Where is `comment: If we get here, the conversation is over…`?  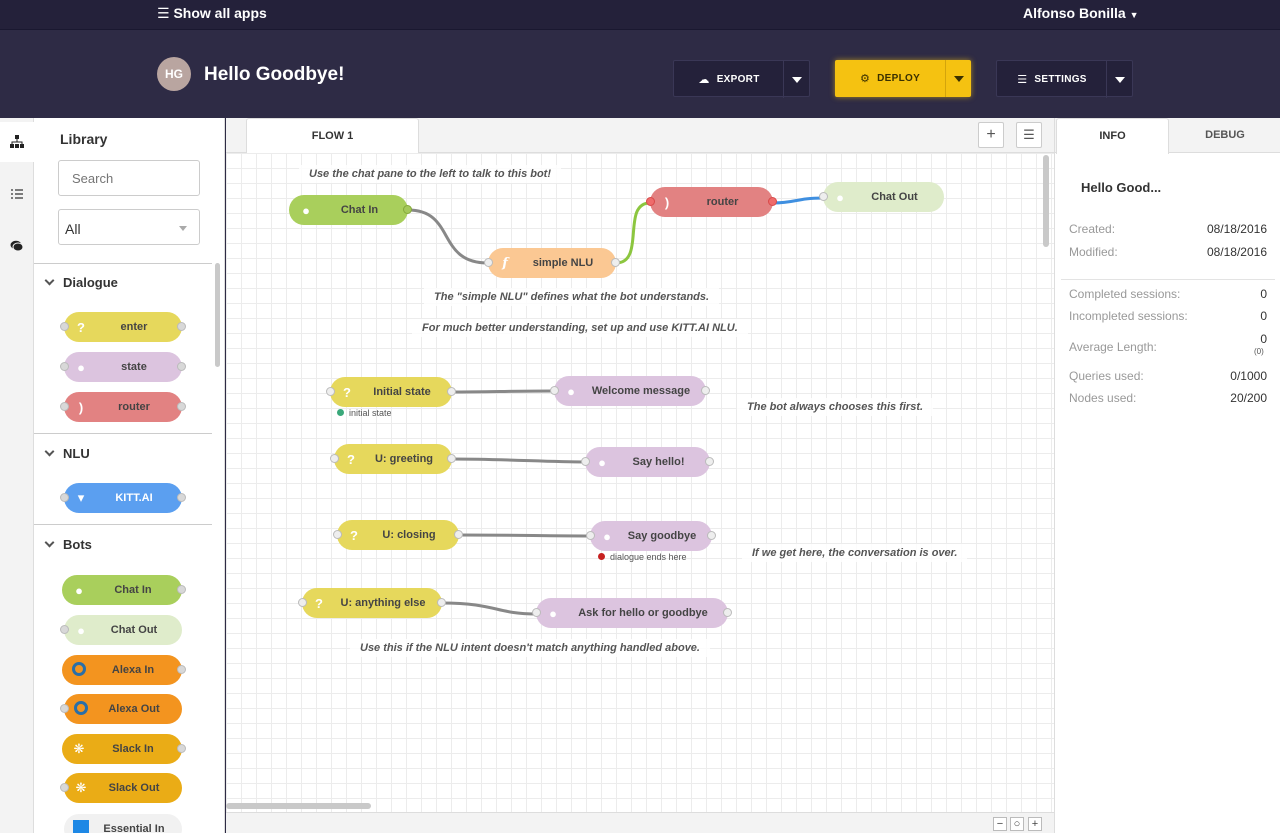 comment: If we get here, the conversation is over… is located at coordinates (855, 553).